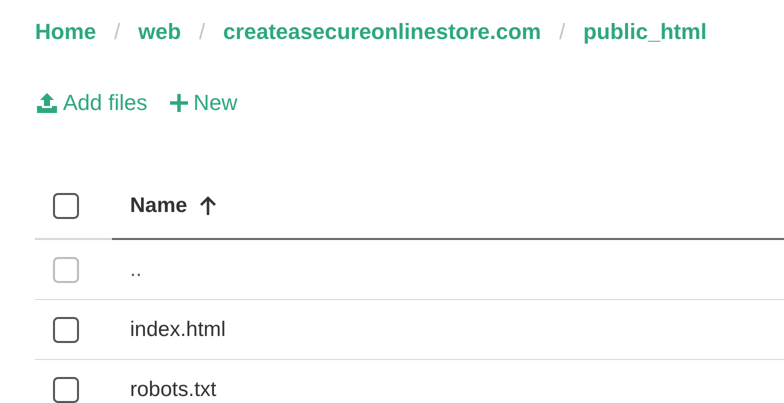  What do you see at coordinates (382, 32) in the screenshot?
I see `breadcrumb-link: createasecureonlinestore.com` at bounding box center [382, 32].